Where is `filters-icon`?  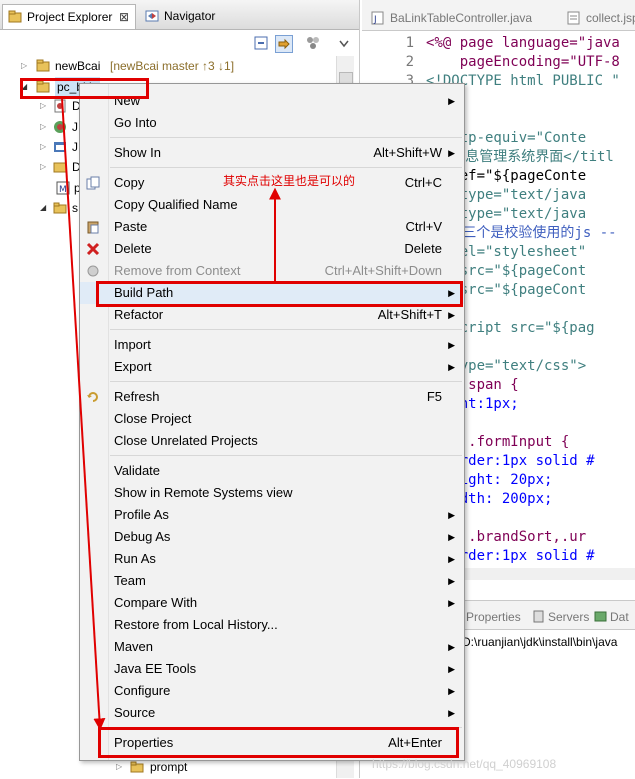
filters-icon is located at coordinates (313, 43).